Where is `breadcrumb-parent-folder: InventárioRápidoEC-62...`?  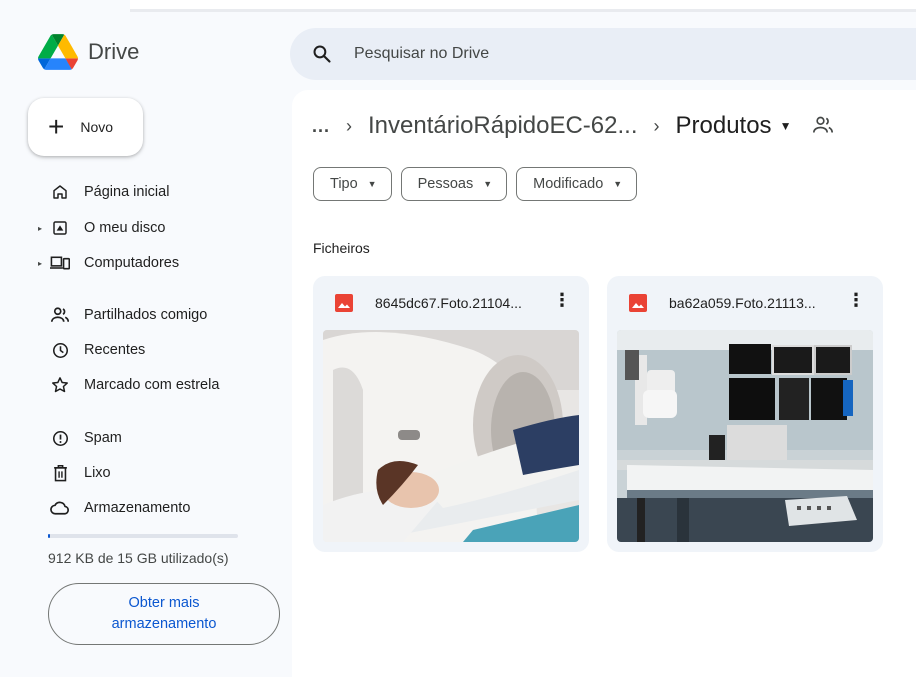
breadcrumb-parent-folder: InventárioRápidoEC-62... is located at coordinates (502, 126).